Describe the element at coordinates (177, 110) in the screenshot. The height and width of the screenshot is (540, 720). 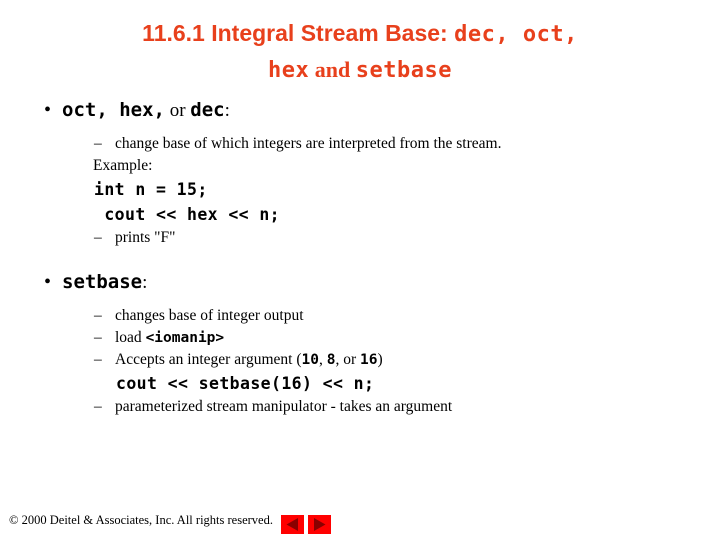
I see `bullet-mid: or` at that location.